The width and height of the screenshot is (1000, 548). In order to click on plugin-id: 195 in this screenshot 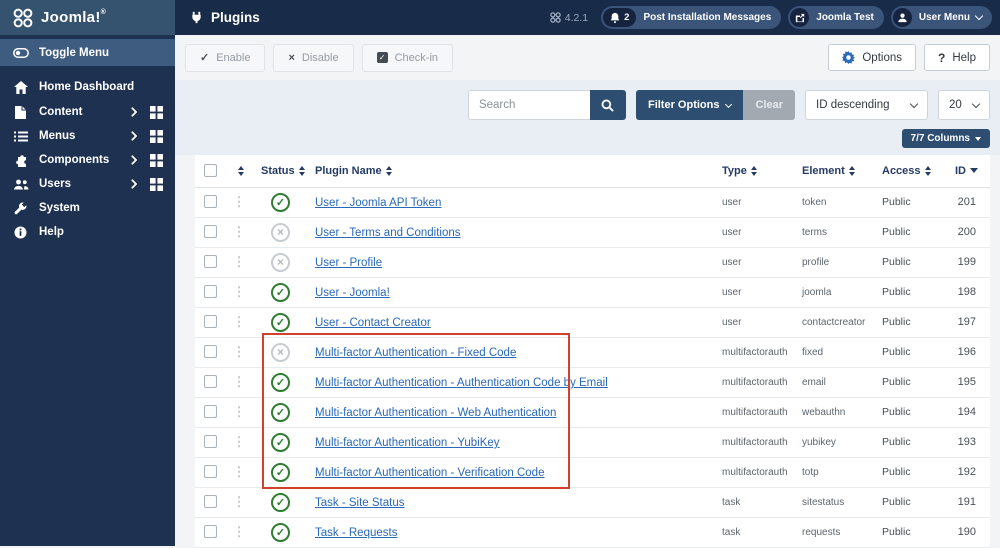, I will do `click(967, 382)`.